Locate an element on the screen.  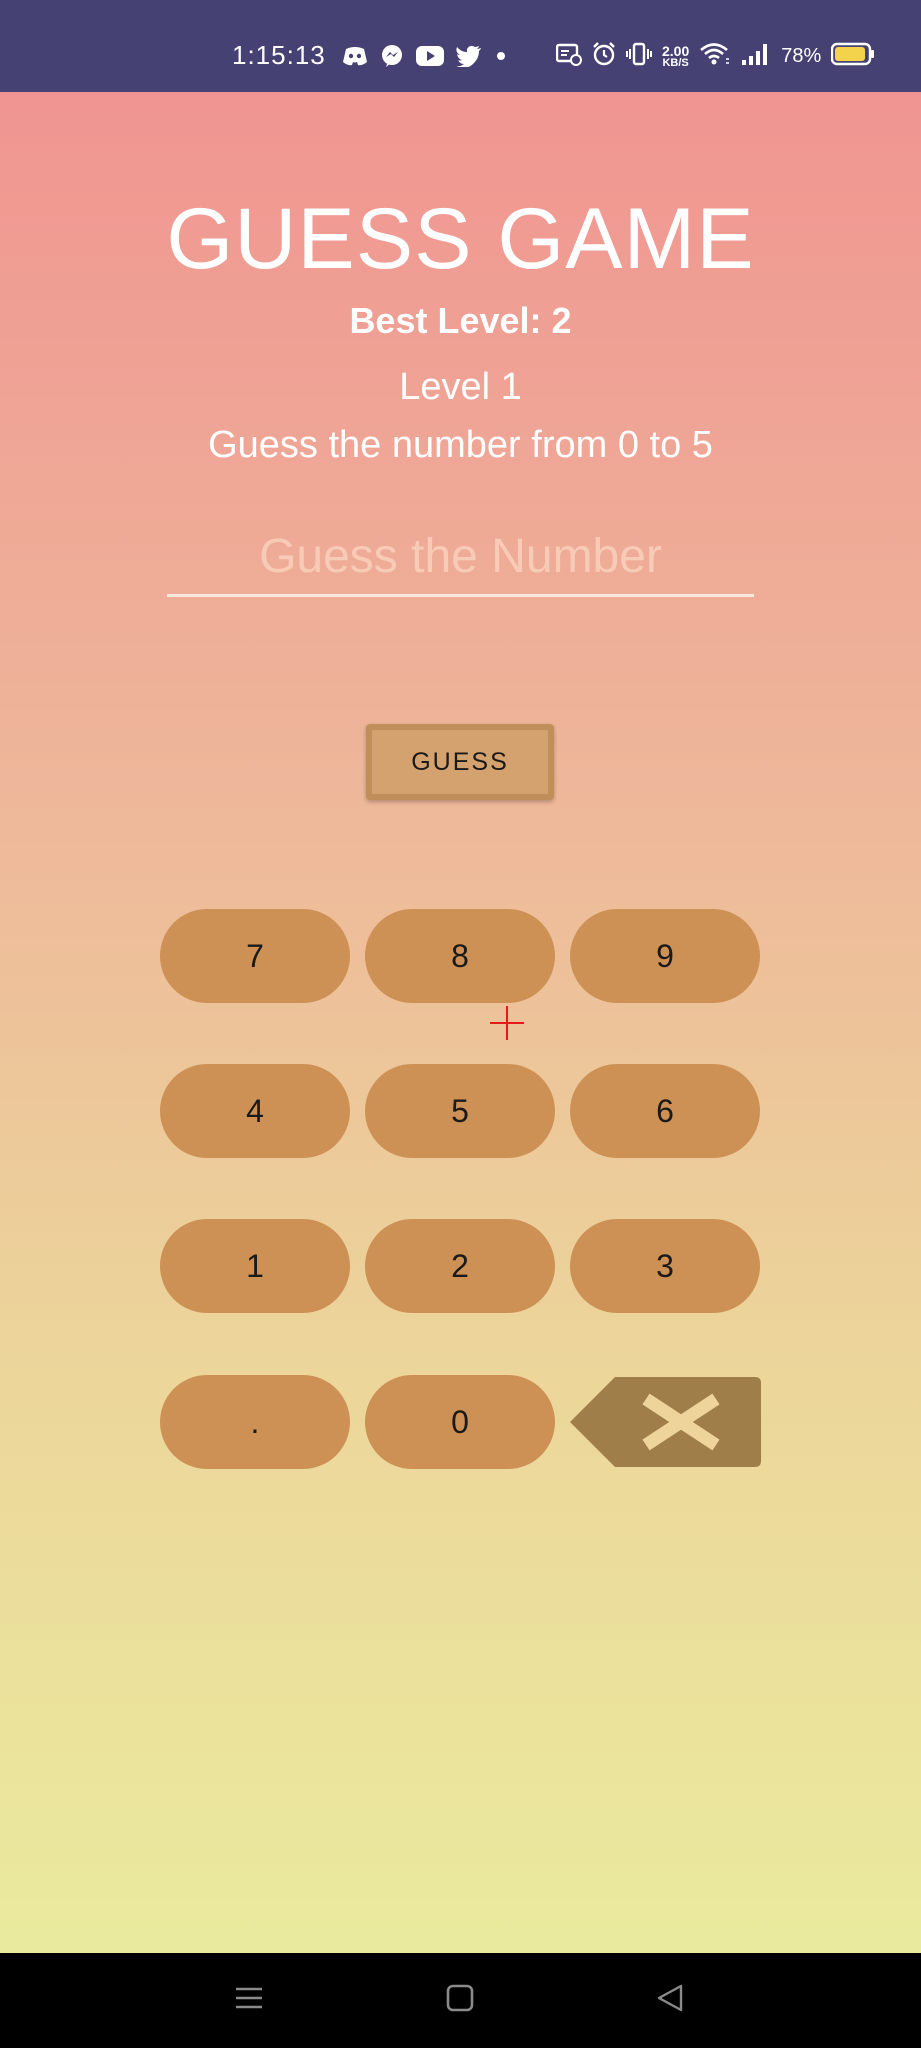
messenger-icon is located at coordinates (392, 58).